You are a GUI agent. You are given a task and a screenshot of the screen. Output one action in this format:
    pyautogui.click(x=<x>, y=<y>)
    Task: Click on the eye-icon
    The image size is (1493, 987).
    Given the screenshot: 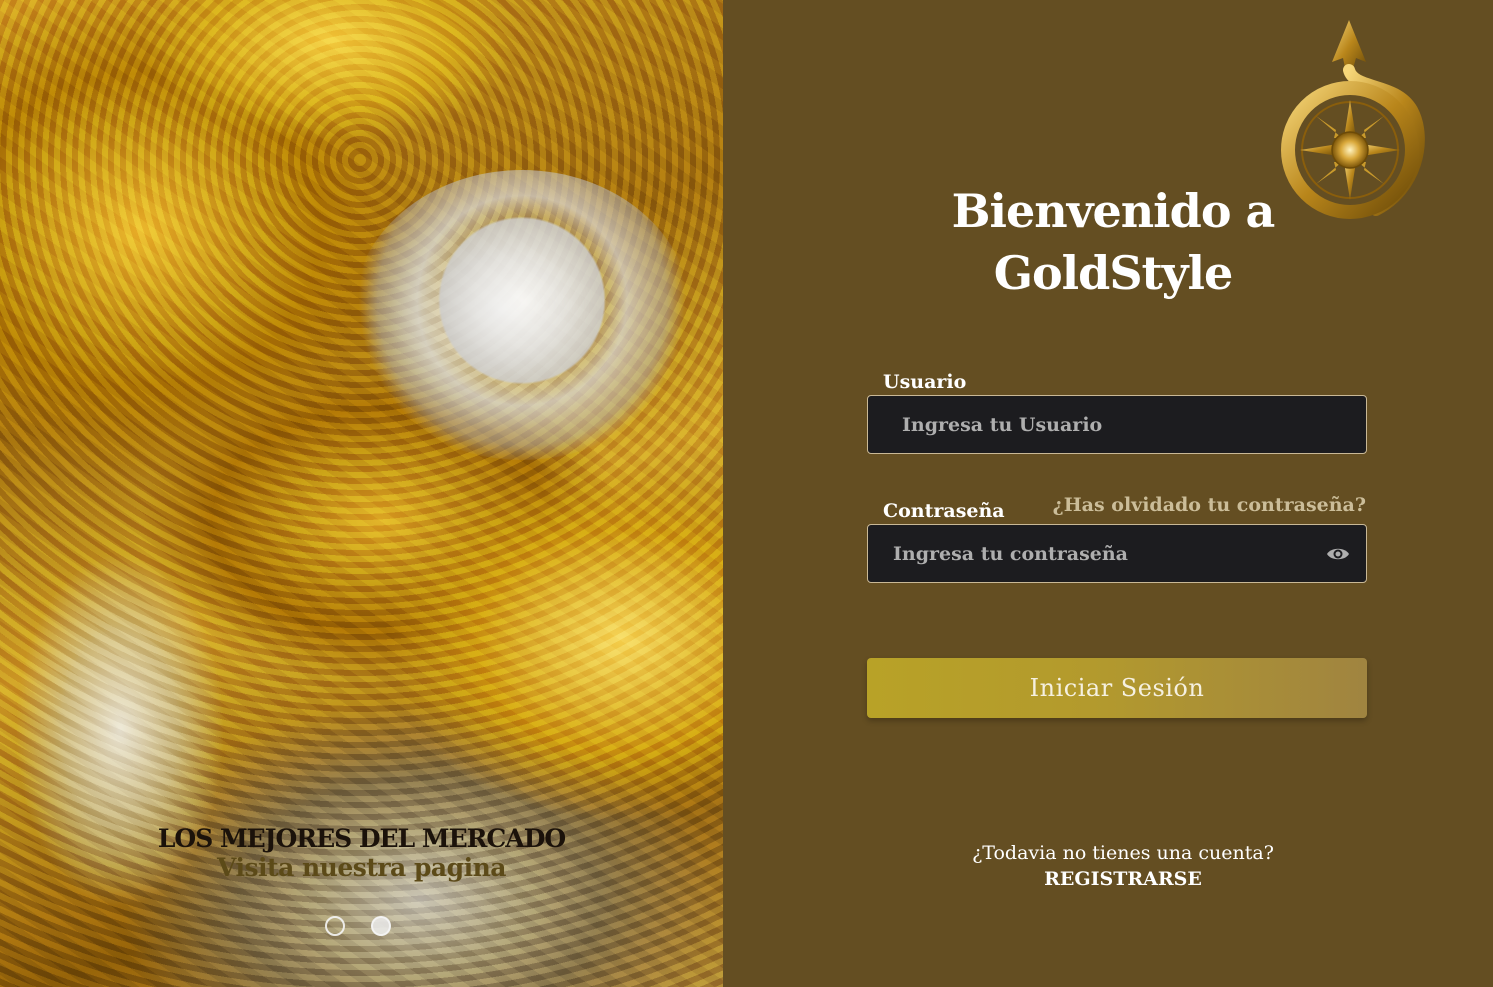 What is the action you would take?
    pyautogui.click(x=1338, y=554)
    